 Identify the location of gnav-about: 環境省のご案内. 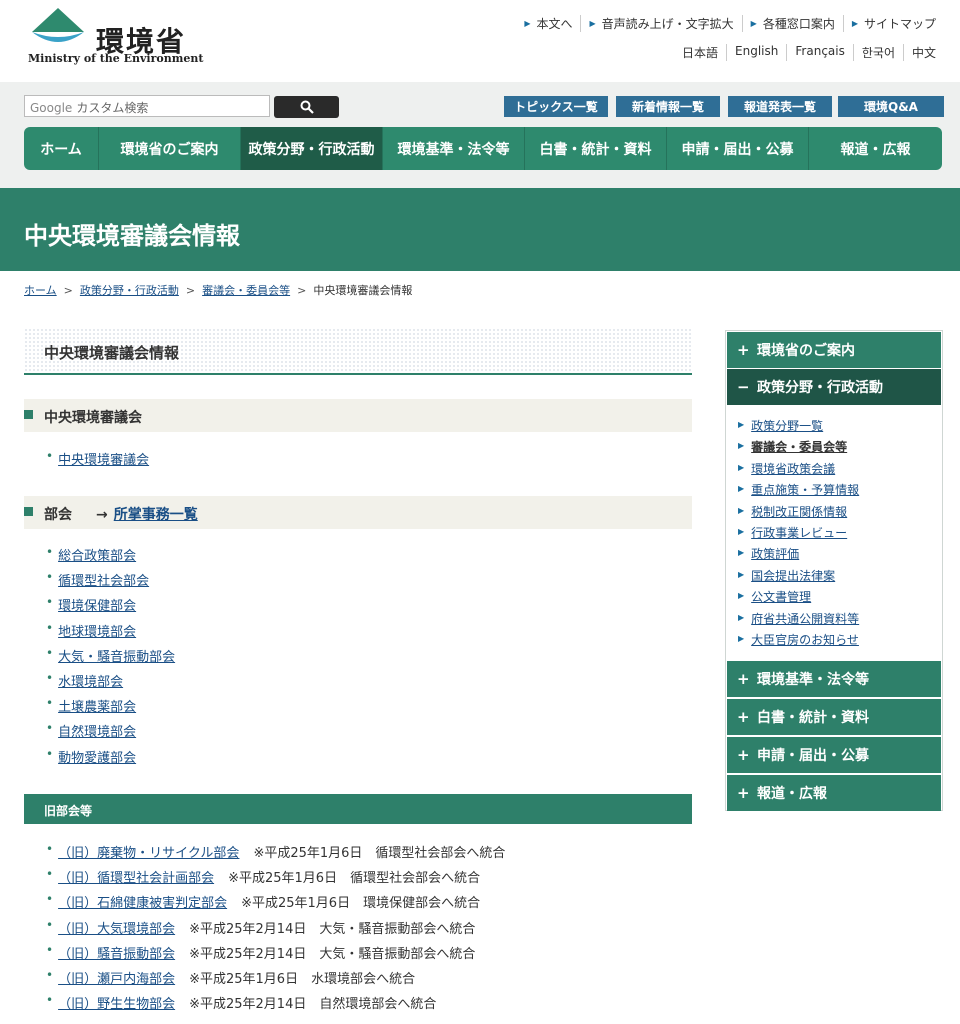
(169, 148).